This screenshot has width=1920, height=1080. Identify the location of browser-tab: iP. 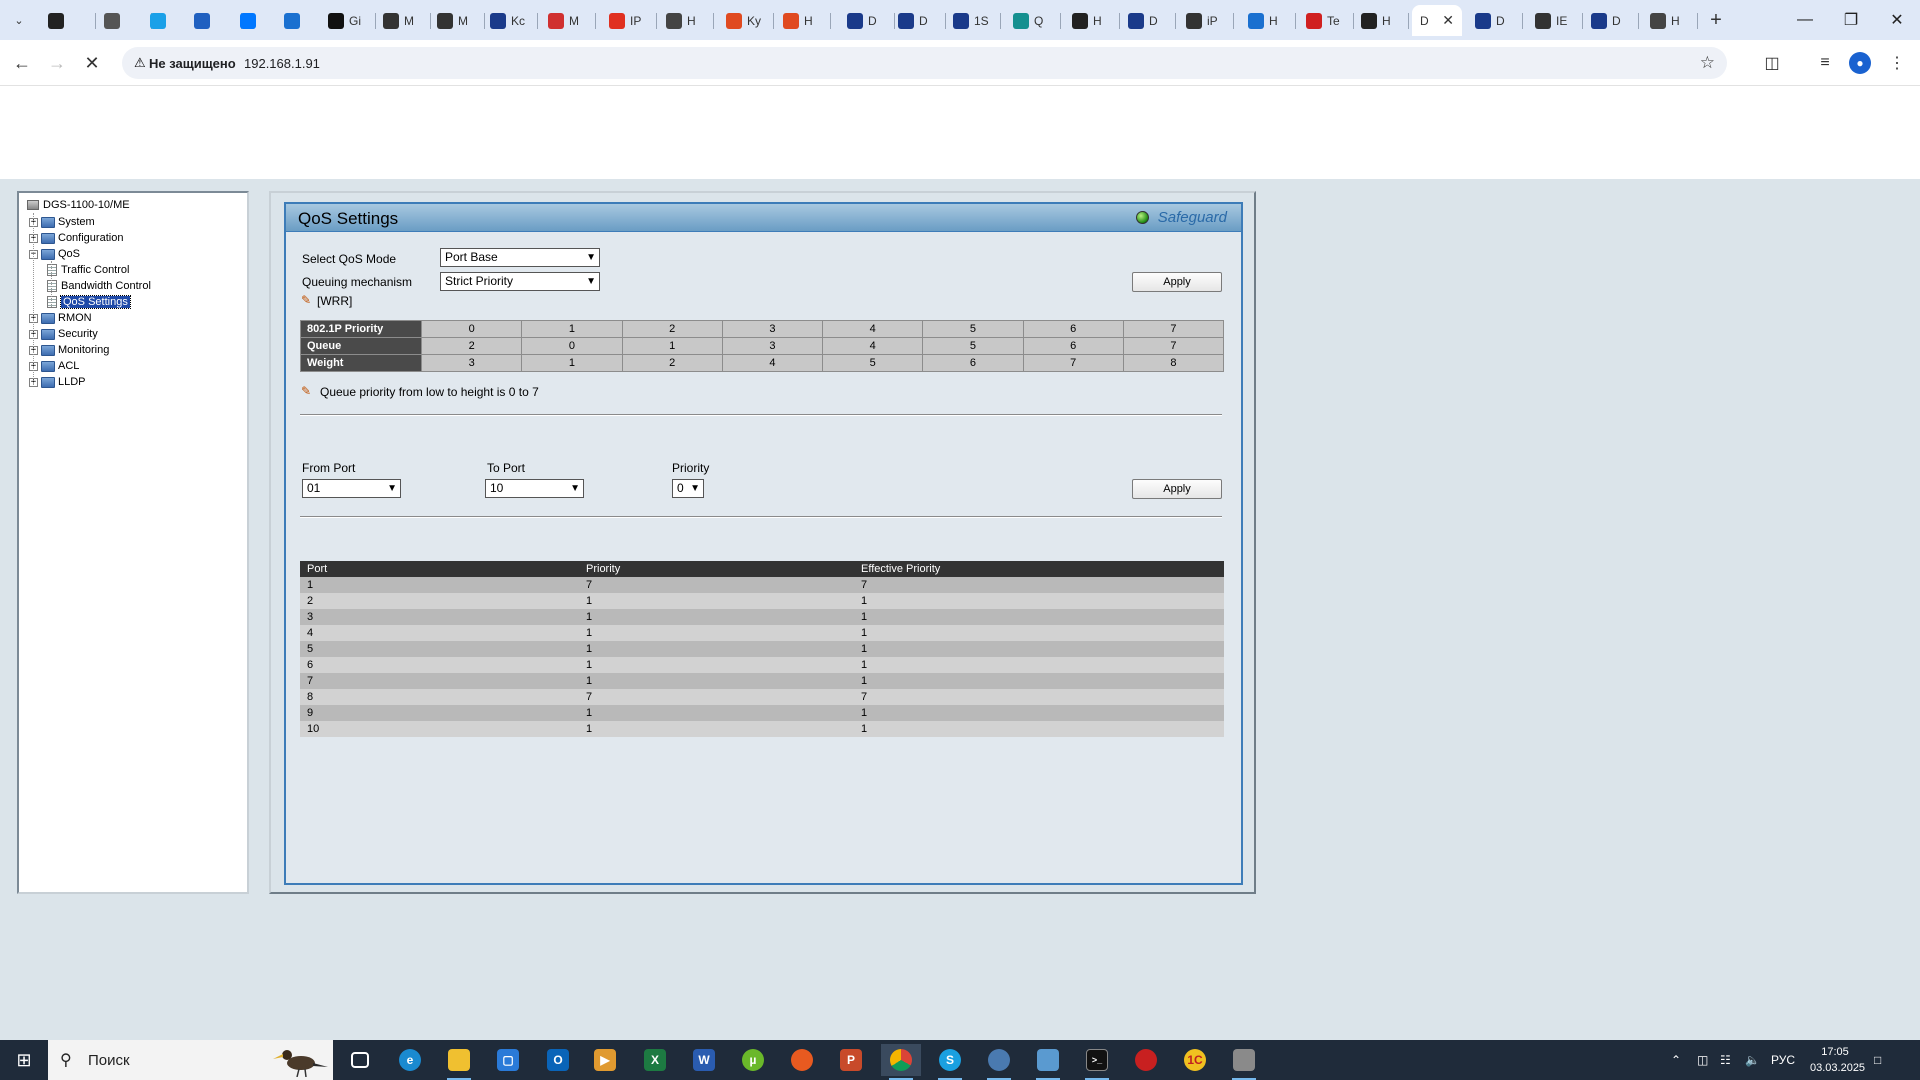
(1206, 20).